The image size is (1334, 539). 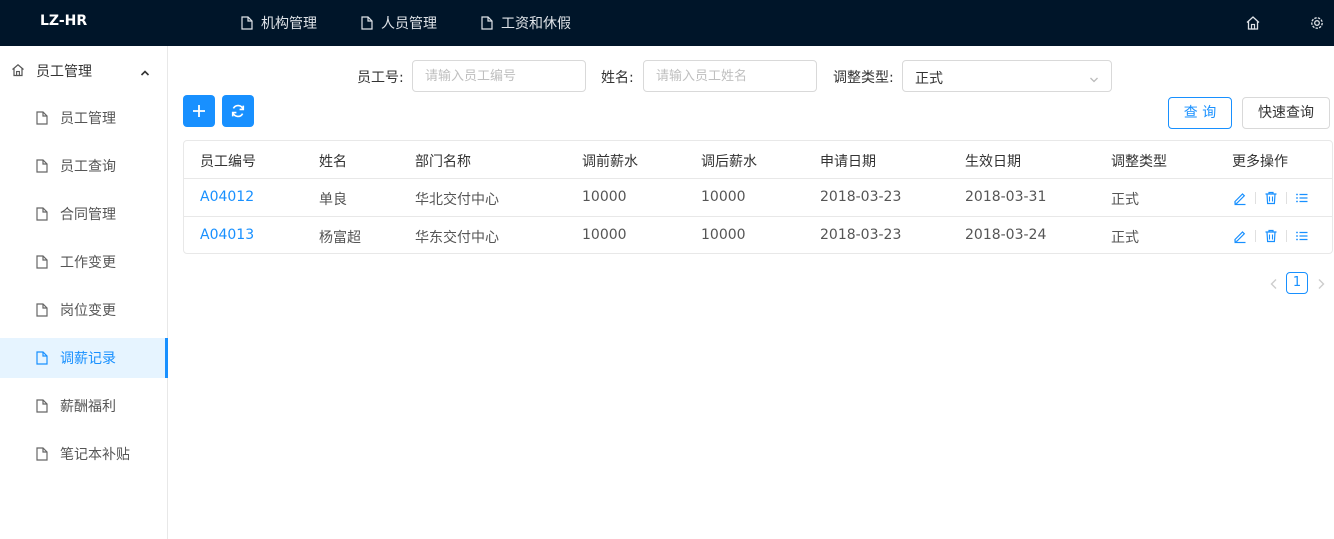 What do you see at coordinates (227, 235) in the screenshot?
I see `employee-id-link: A04013` at bounding box center [227, 235].